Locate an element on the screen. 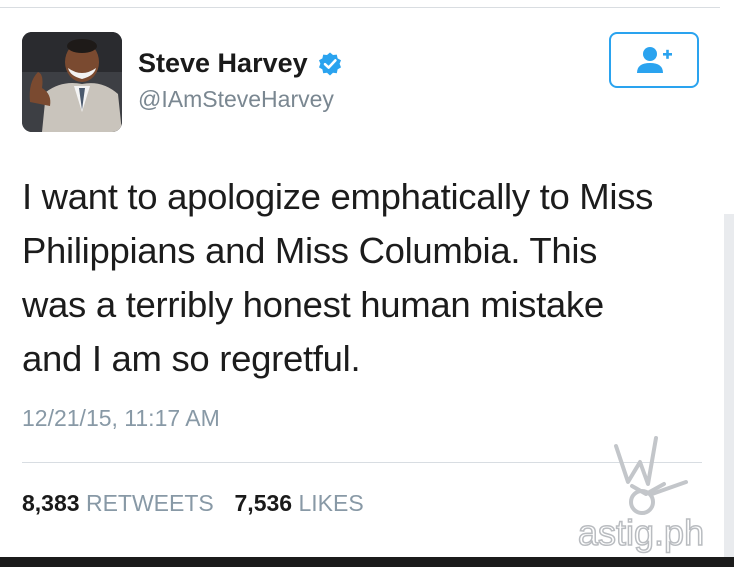 This screenshot has height=567, width=734. tweet-text-line: I want to apologize emphatically to Miss is located at coordinates (338, 196).